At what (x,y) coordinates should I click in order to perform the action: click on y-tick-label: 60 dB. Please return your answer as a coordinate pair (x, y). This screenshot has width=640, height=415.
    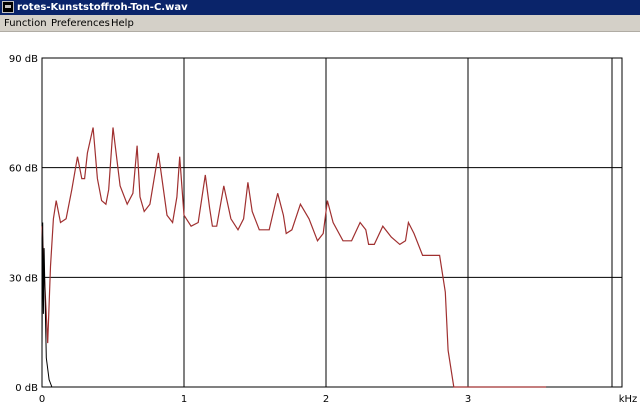
    Looking at the image, I should click on (23, 169).